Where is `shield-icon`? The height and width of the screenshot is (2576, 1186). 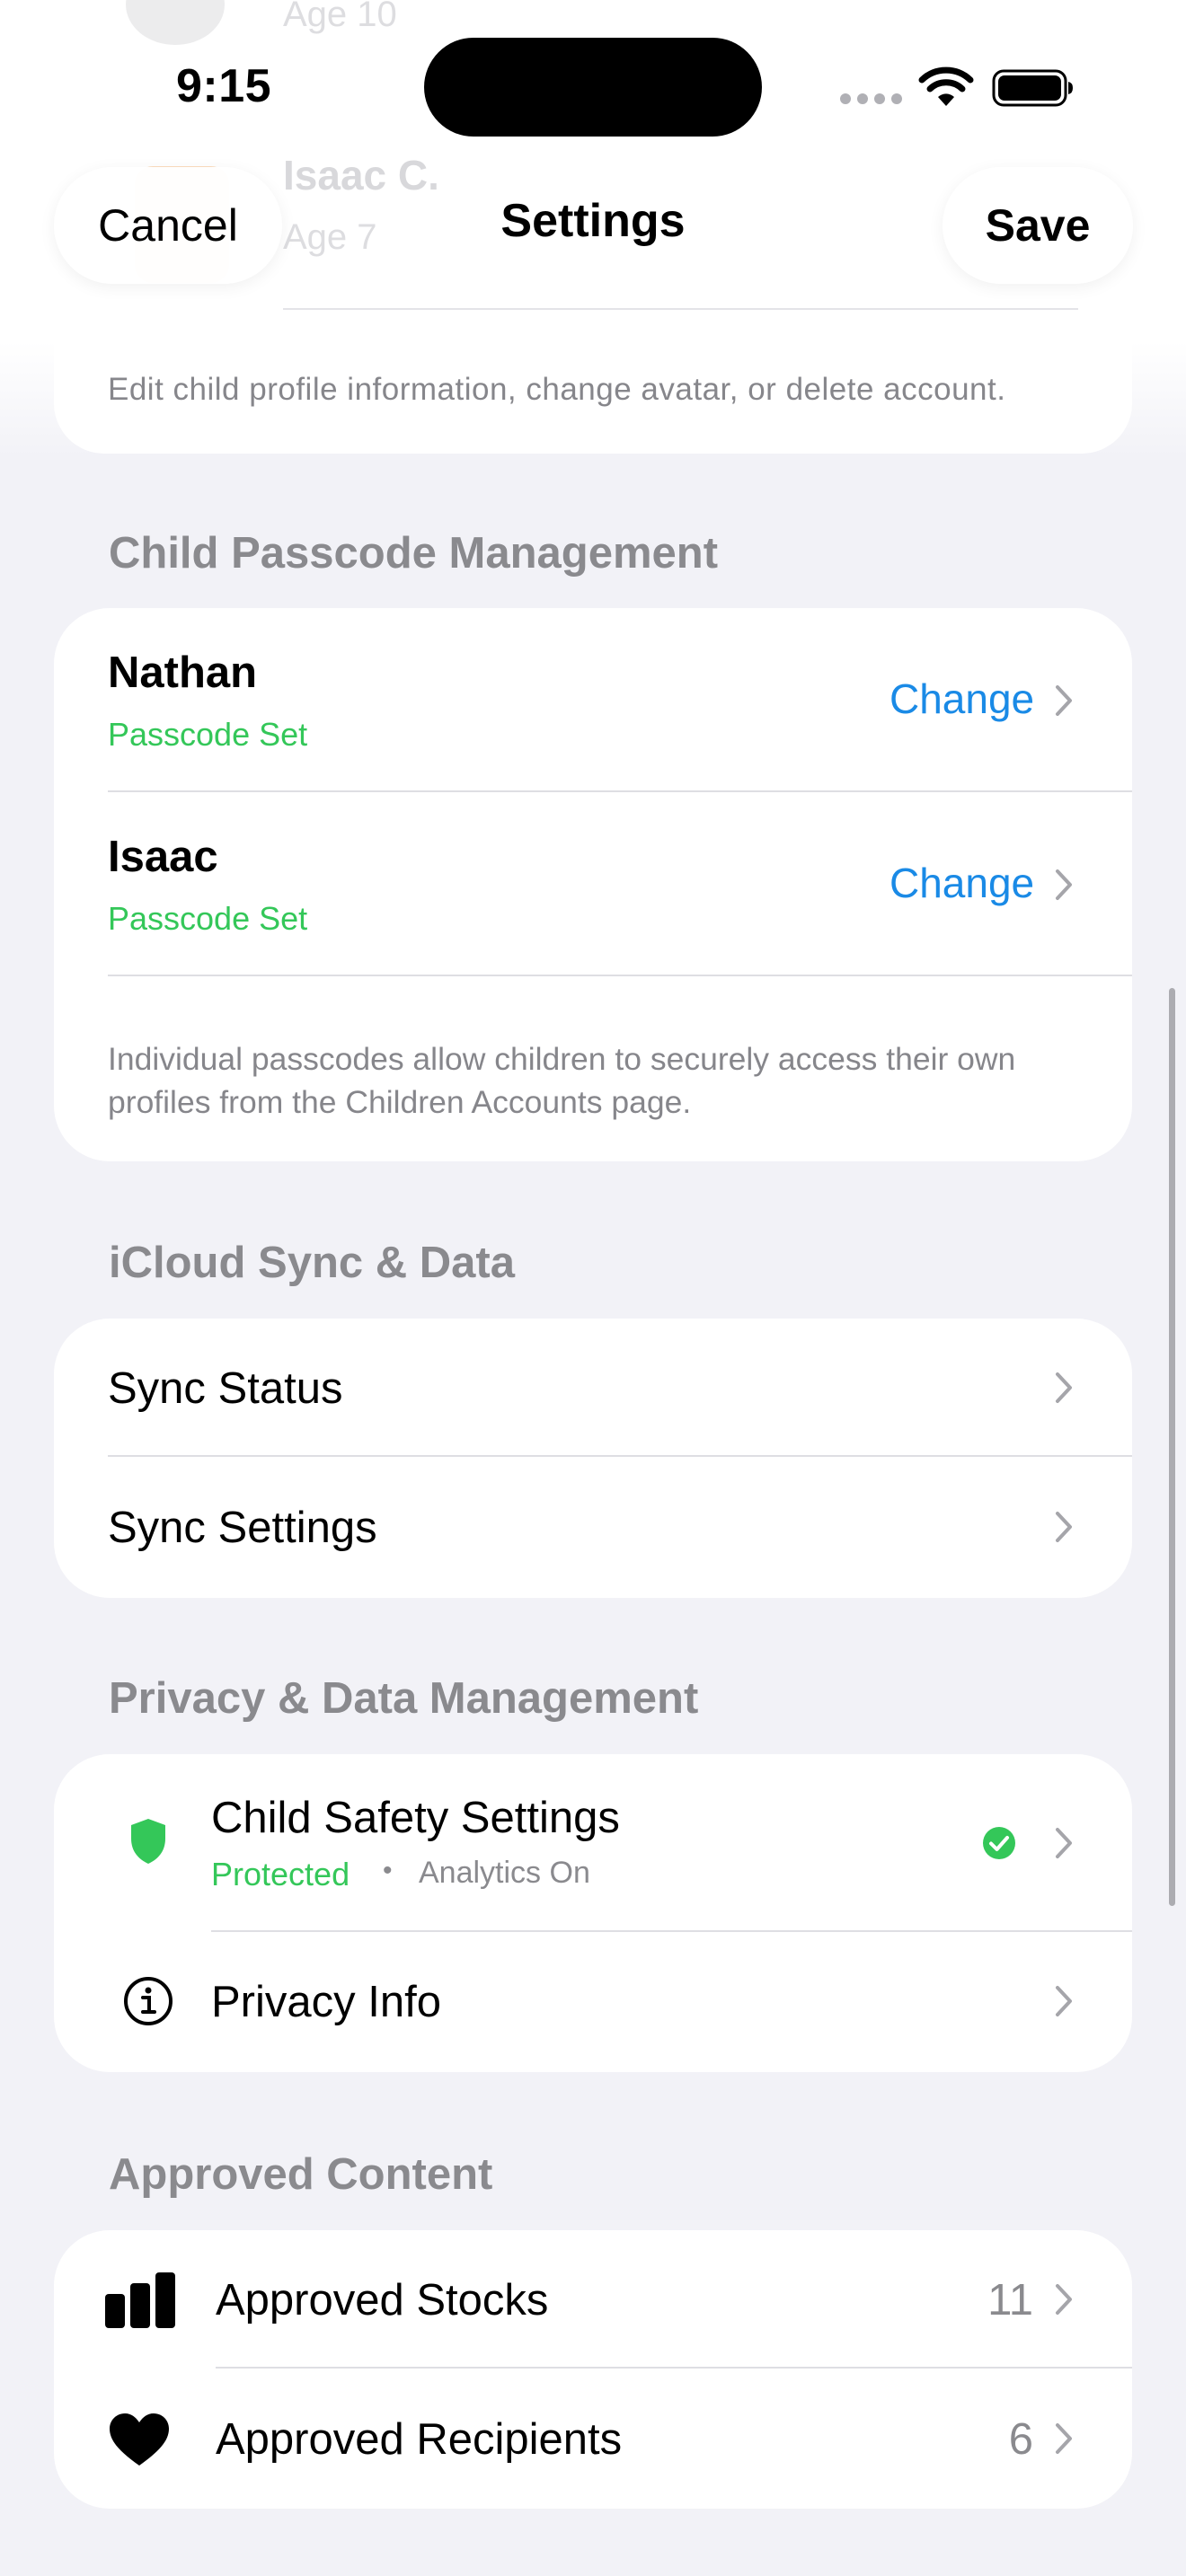 shield-icon is located at coordinates (148, 1841).